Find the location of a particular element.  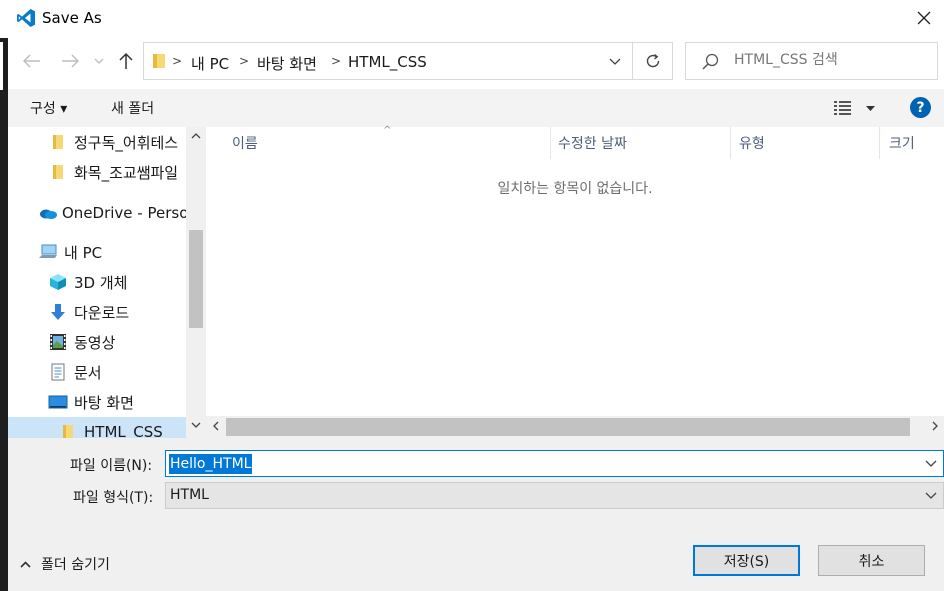

caret-down-icon is located at coordinates (870, 108).